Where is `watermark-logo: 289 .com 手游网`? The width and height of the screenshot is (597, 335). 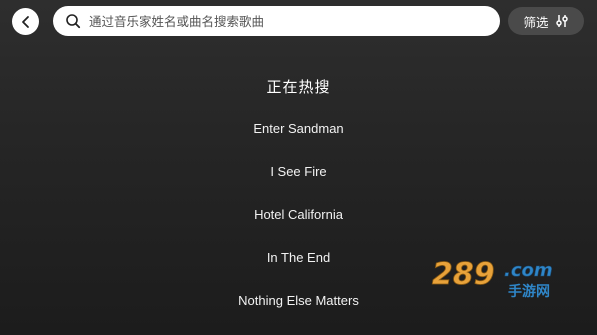
watermark-logo: 289 .com 手游网 is located at coordinates (492, 278).